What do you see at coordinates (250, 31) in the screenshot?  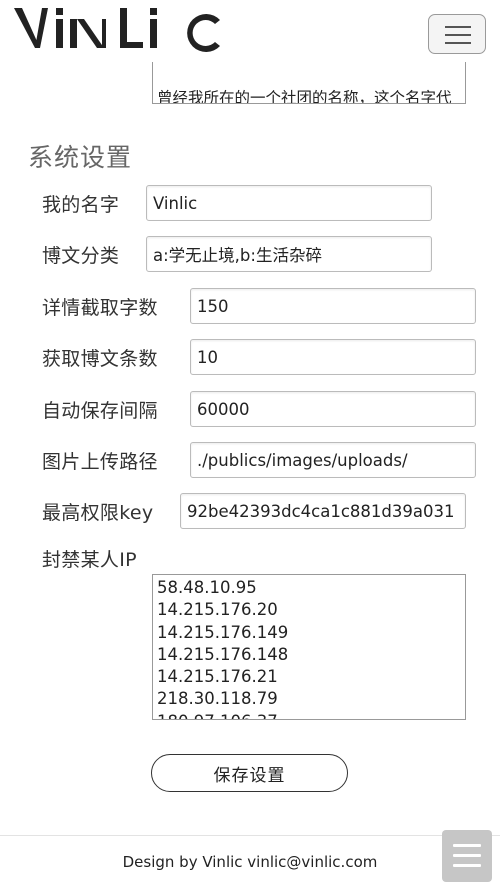 I see `header` at bounding box center [250, 31].